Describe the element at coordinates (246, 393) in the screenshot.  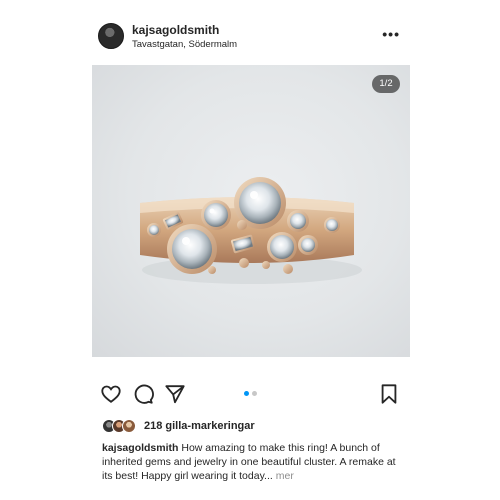
I see `carousel-dot-active` at that location.